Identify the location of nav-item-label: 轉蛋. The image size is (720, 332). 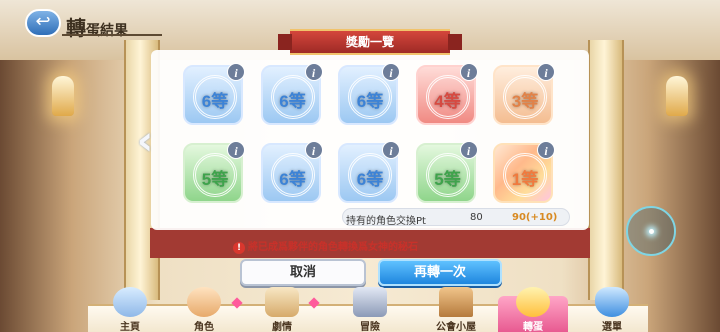
(533, 327).